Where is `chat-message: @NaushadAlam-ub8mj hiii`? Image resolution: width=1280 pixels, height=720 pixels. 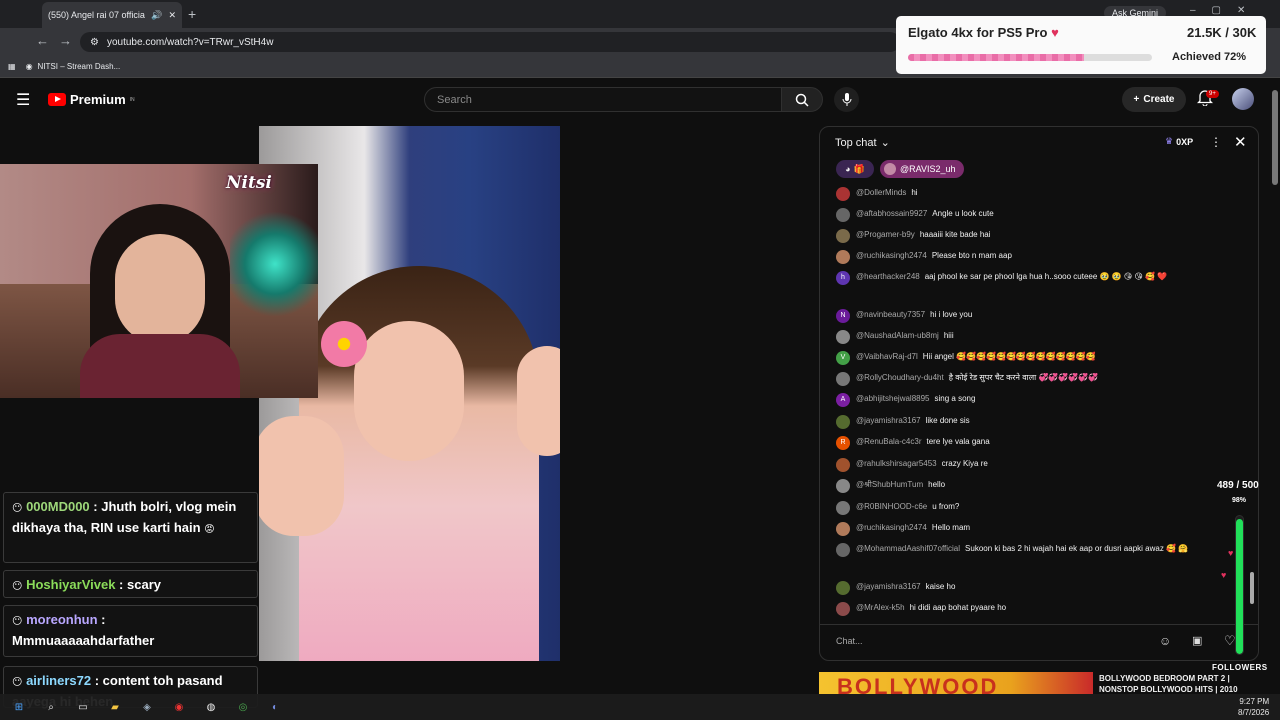 chat-message: @NaushadAlam-ub8mj hiii is located at coordinates (1036, 337).